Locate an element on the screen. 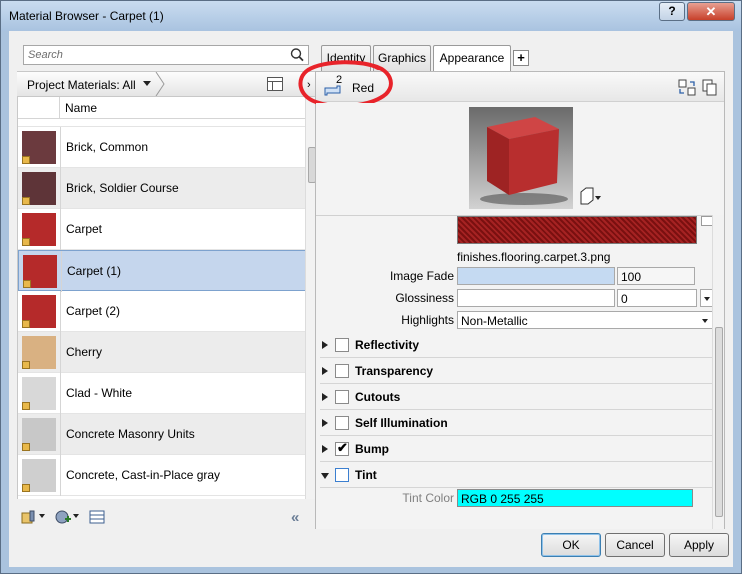 The width and height of the screenshot is (742, 574). section-tint: Tint is located at coordinates (516, 476).